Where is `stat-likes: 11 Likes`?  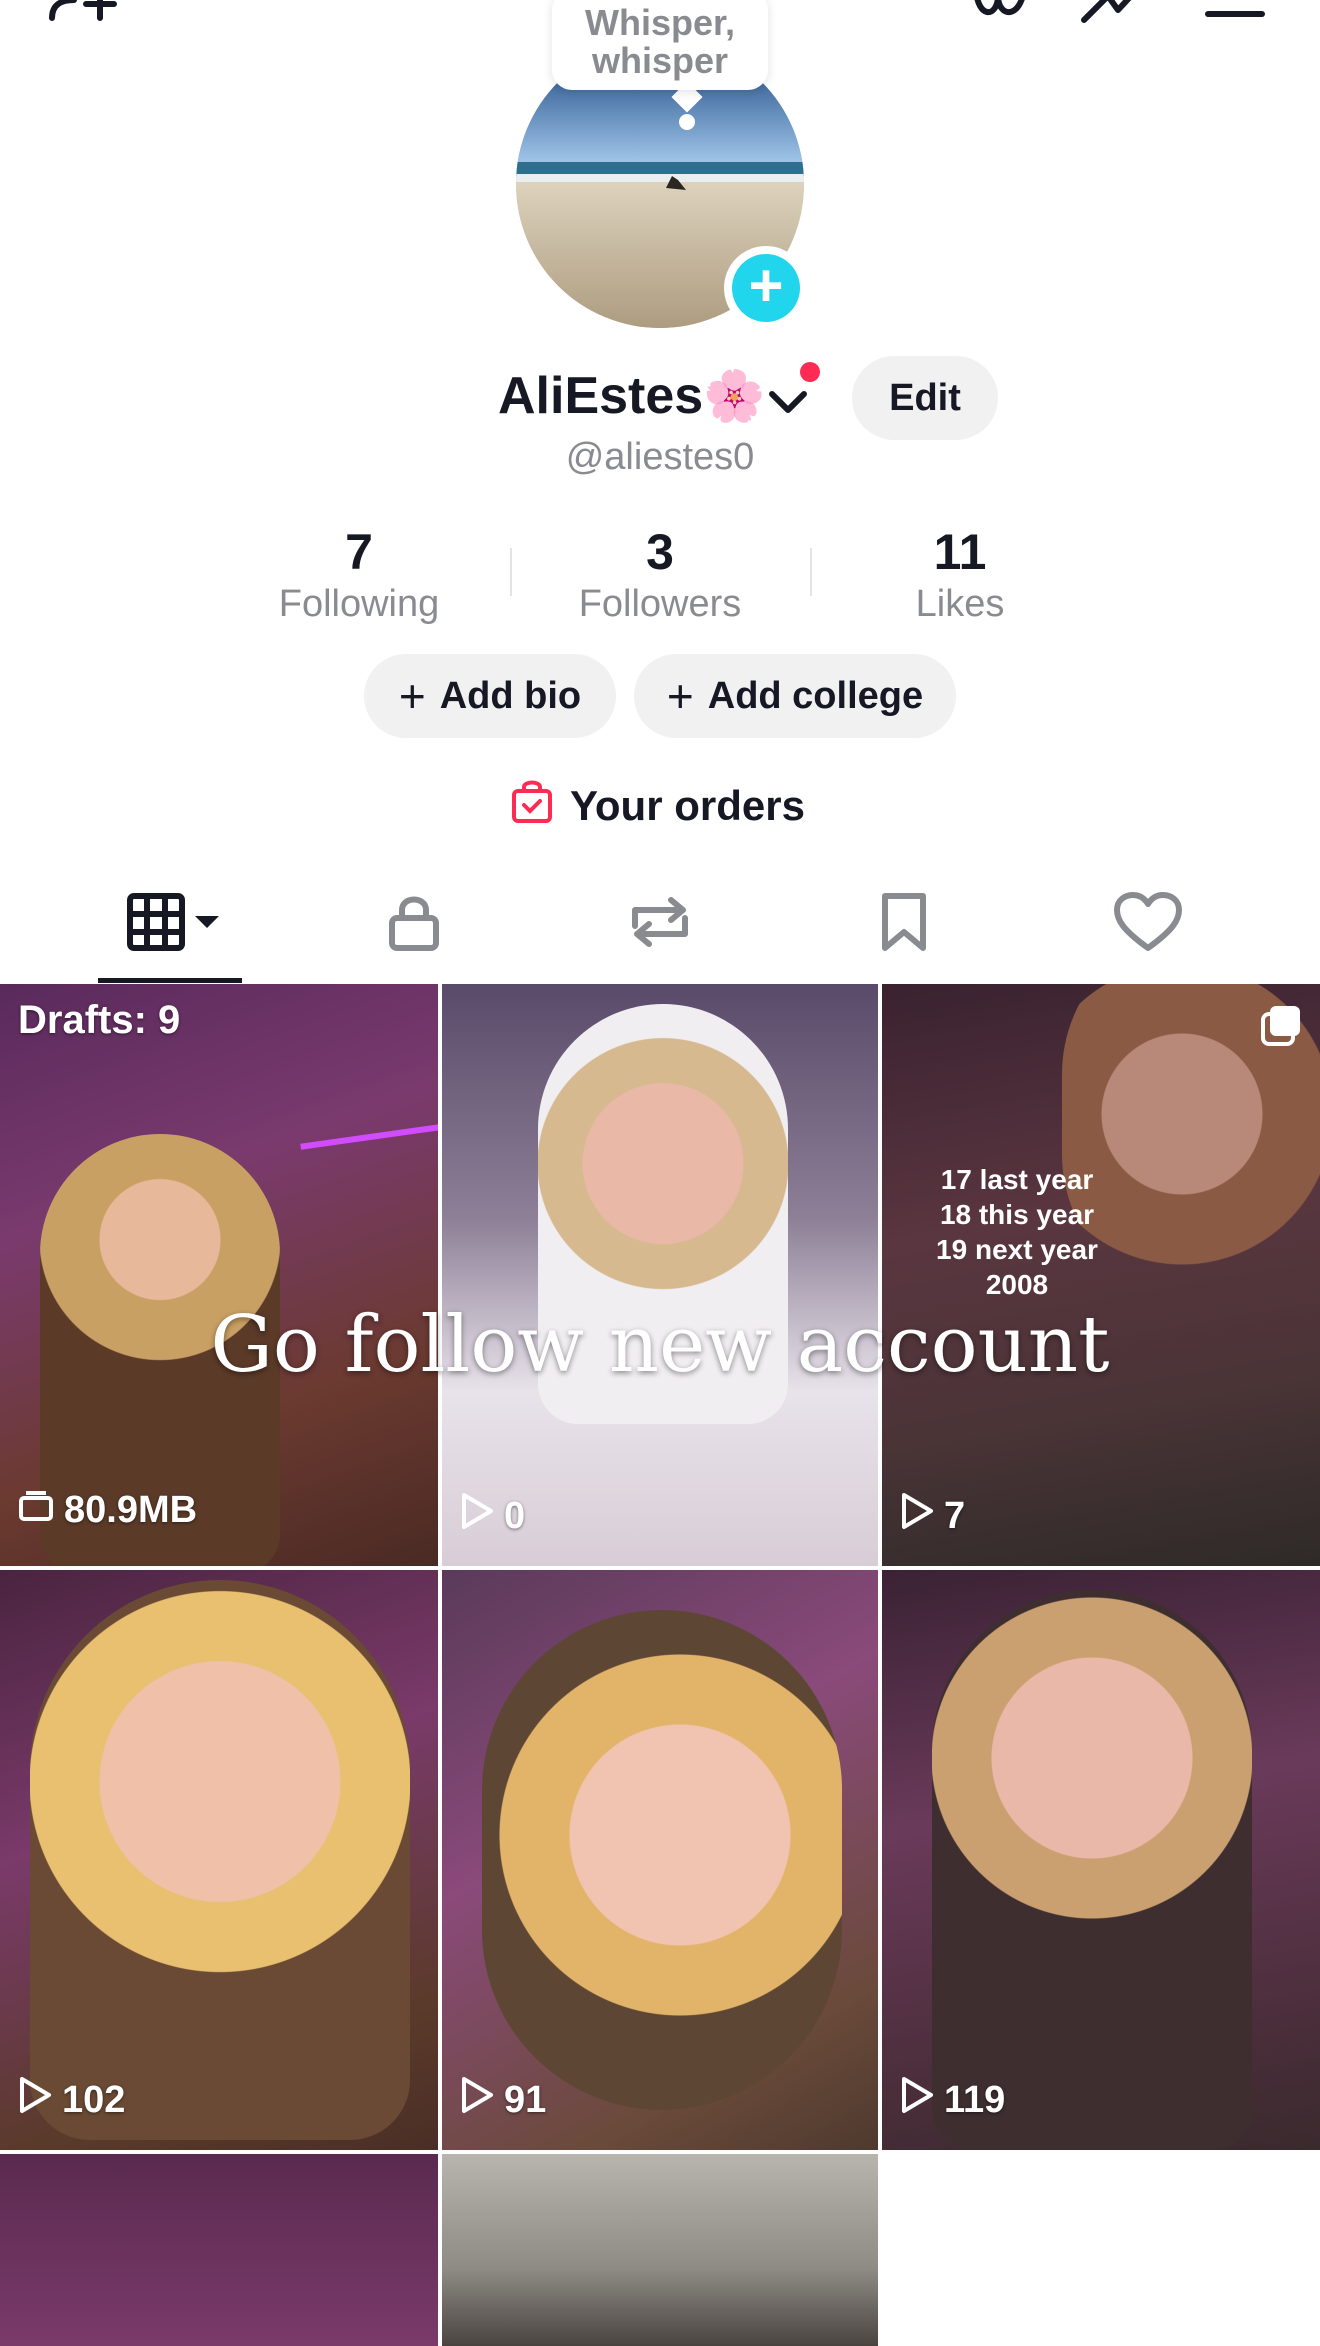
stat-likes: 11 Likes is located at coordinates (960, 574).